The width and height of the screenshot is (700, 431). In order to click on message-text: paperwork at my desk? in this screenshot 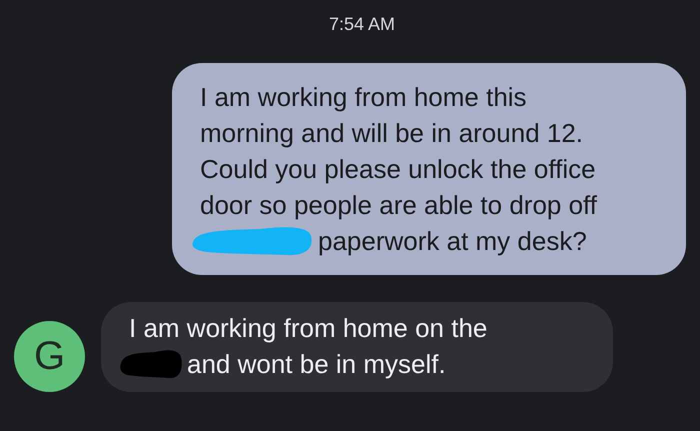, I will do `click(452, 241)`.